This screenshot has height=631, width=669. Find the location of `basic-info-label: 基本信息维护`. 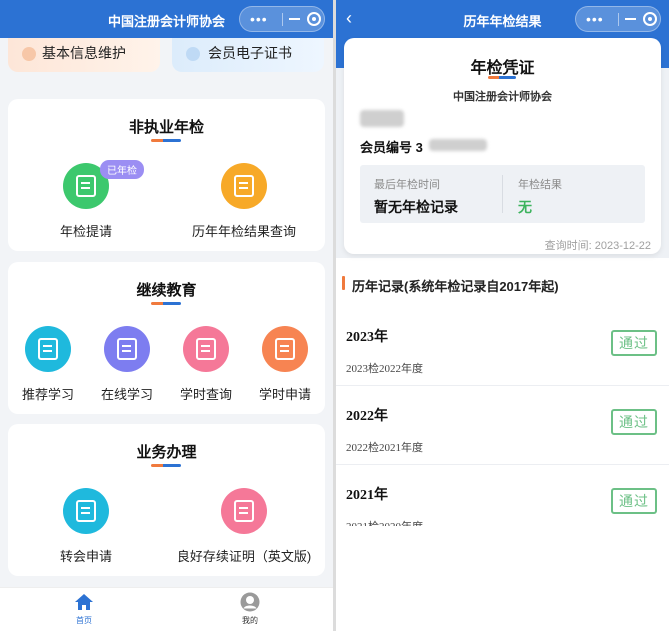

basic-info-label: 基本信息维护 is located at coordinates (84, 53).